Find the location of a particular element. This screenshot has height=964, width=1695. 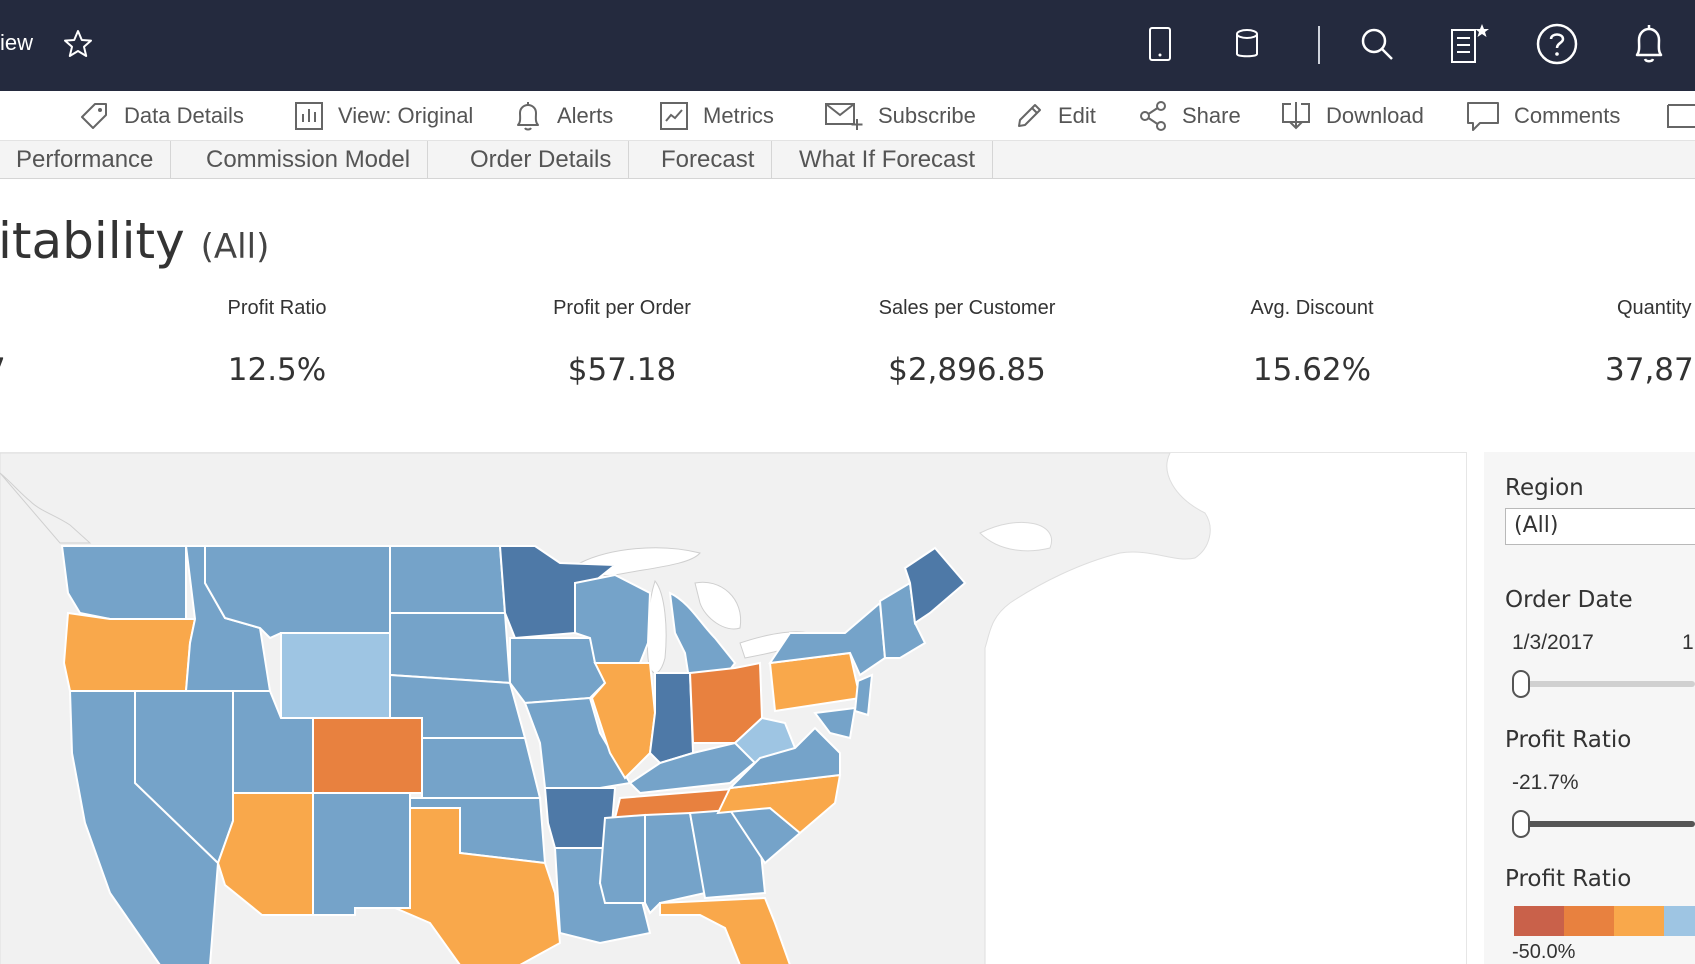

profit-ratio-slider-track is located at coordinates (1607, 824).